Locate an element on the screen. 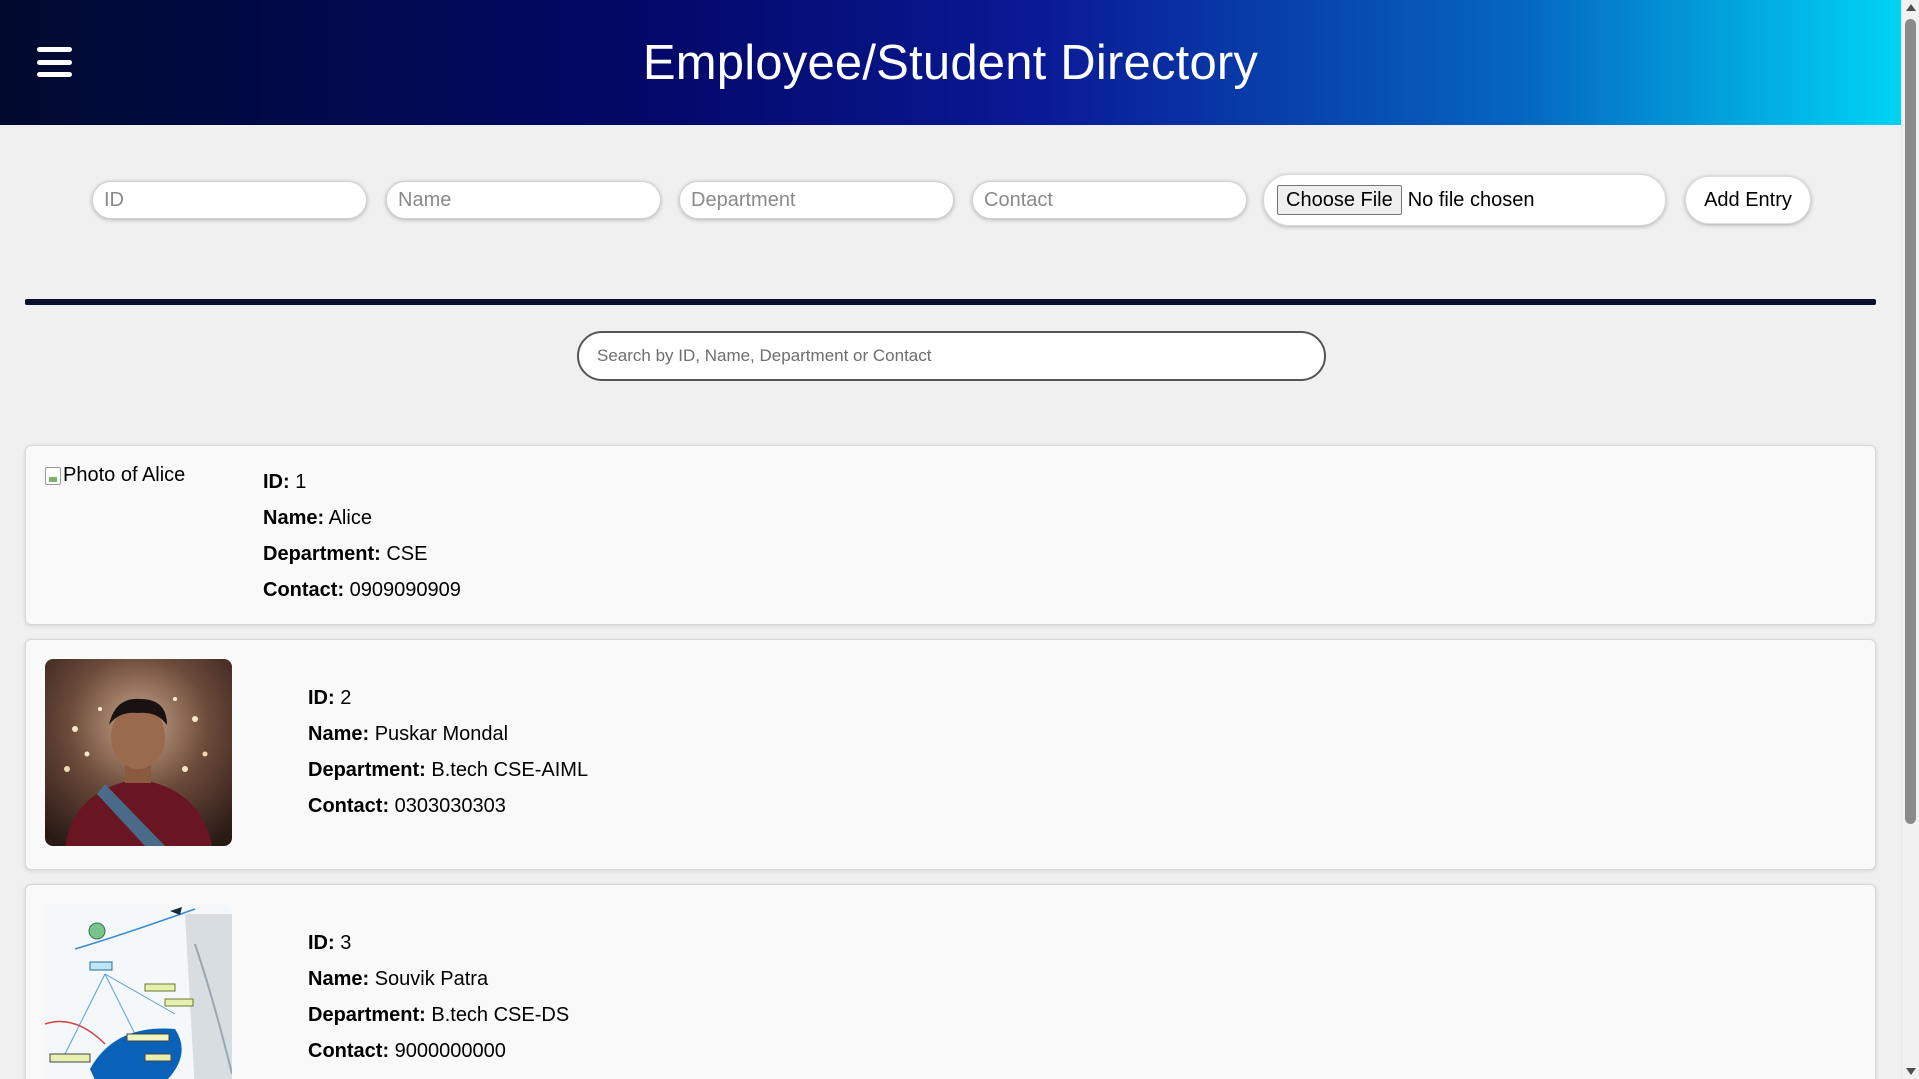 The height and width of the screenshot is (1079, 1919). app-header: Employee/Student Directory is located at coordinates (950, 62).